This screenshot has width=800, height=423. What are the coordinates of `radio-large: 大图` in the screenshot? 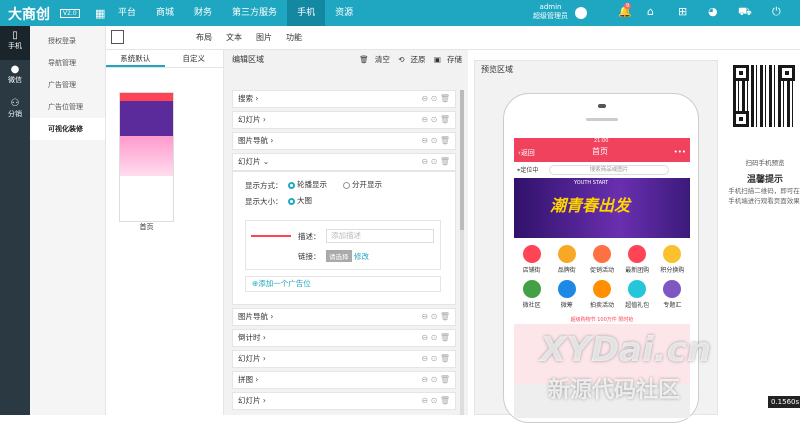 It's located at (300, 200).